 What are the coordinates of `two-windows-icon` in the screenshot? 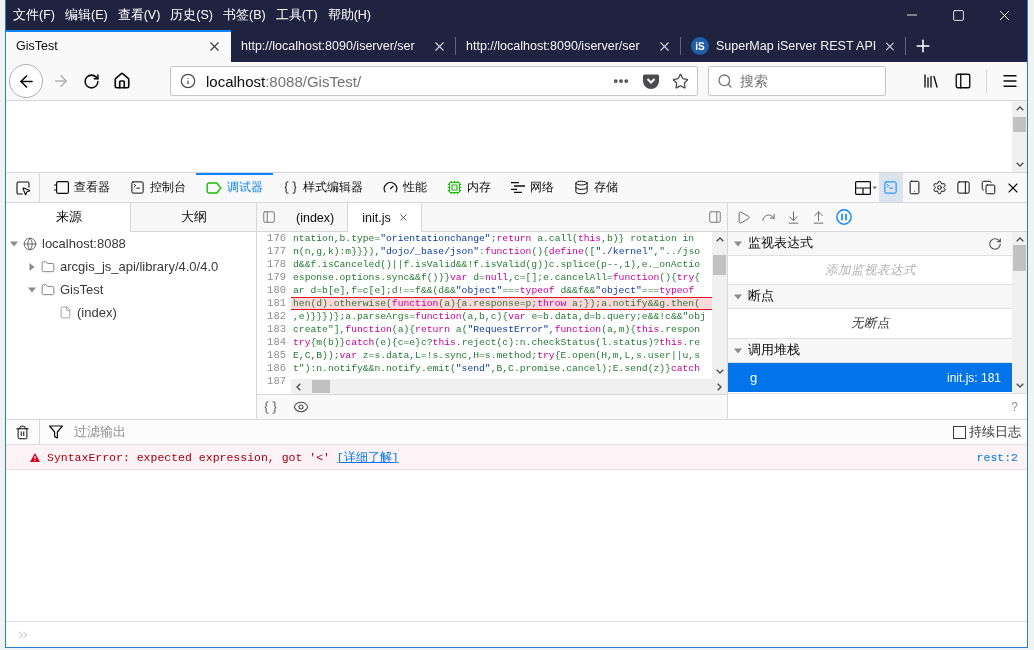 It's located at (988, 187).